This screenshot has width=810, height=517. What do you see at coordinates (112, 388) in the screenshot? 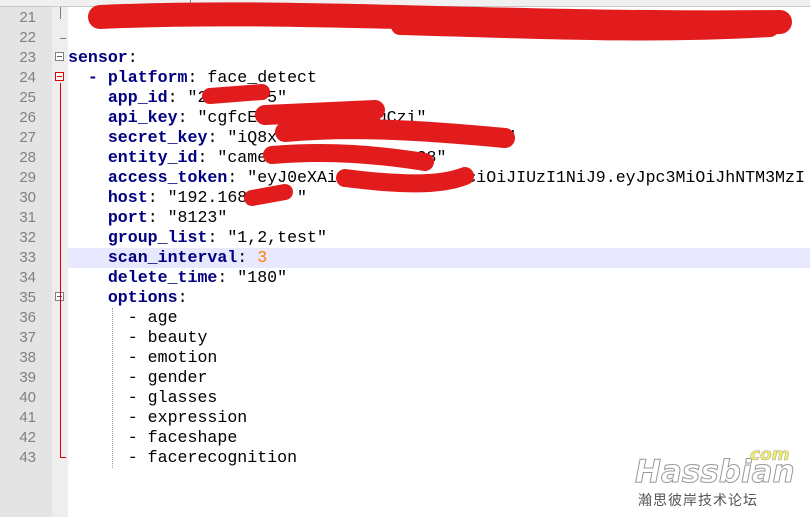
I see `indent-guide` at bounding box center [112, 388].